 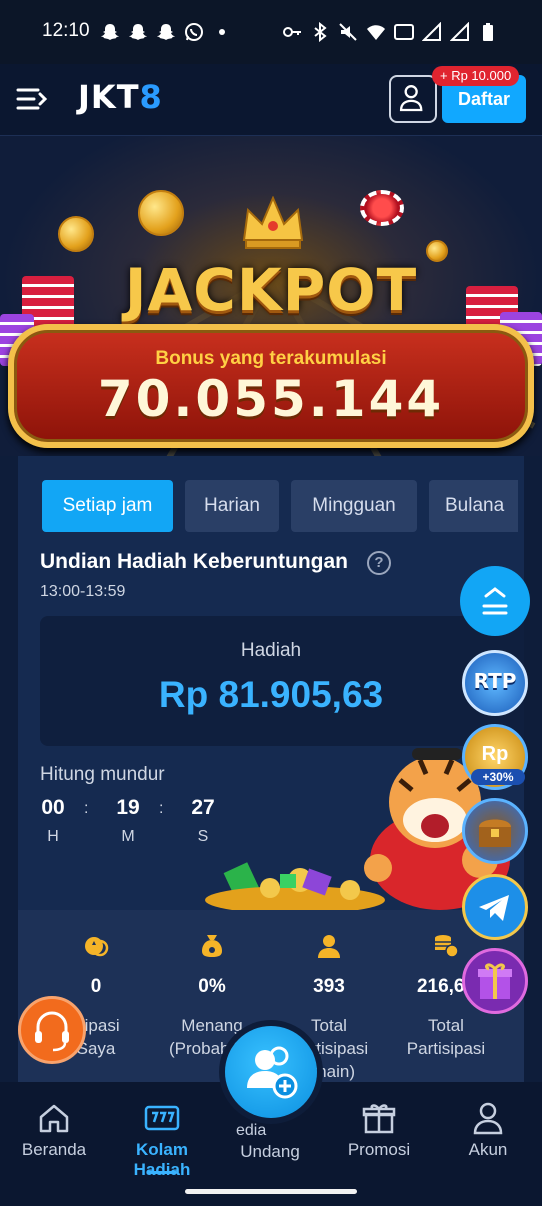 I want to click on slot-icon, so click(x=162, y=1118).